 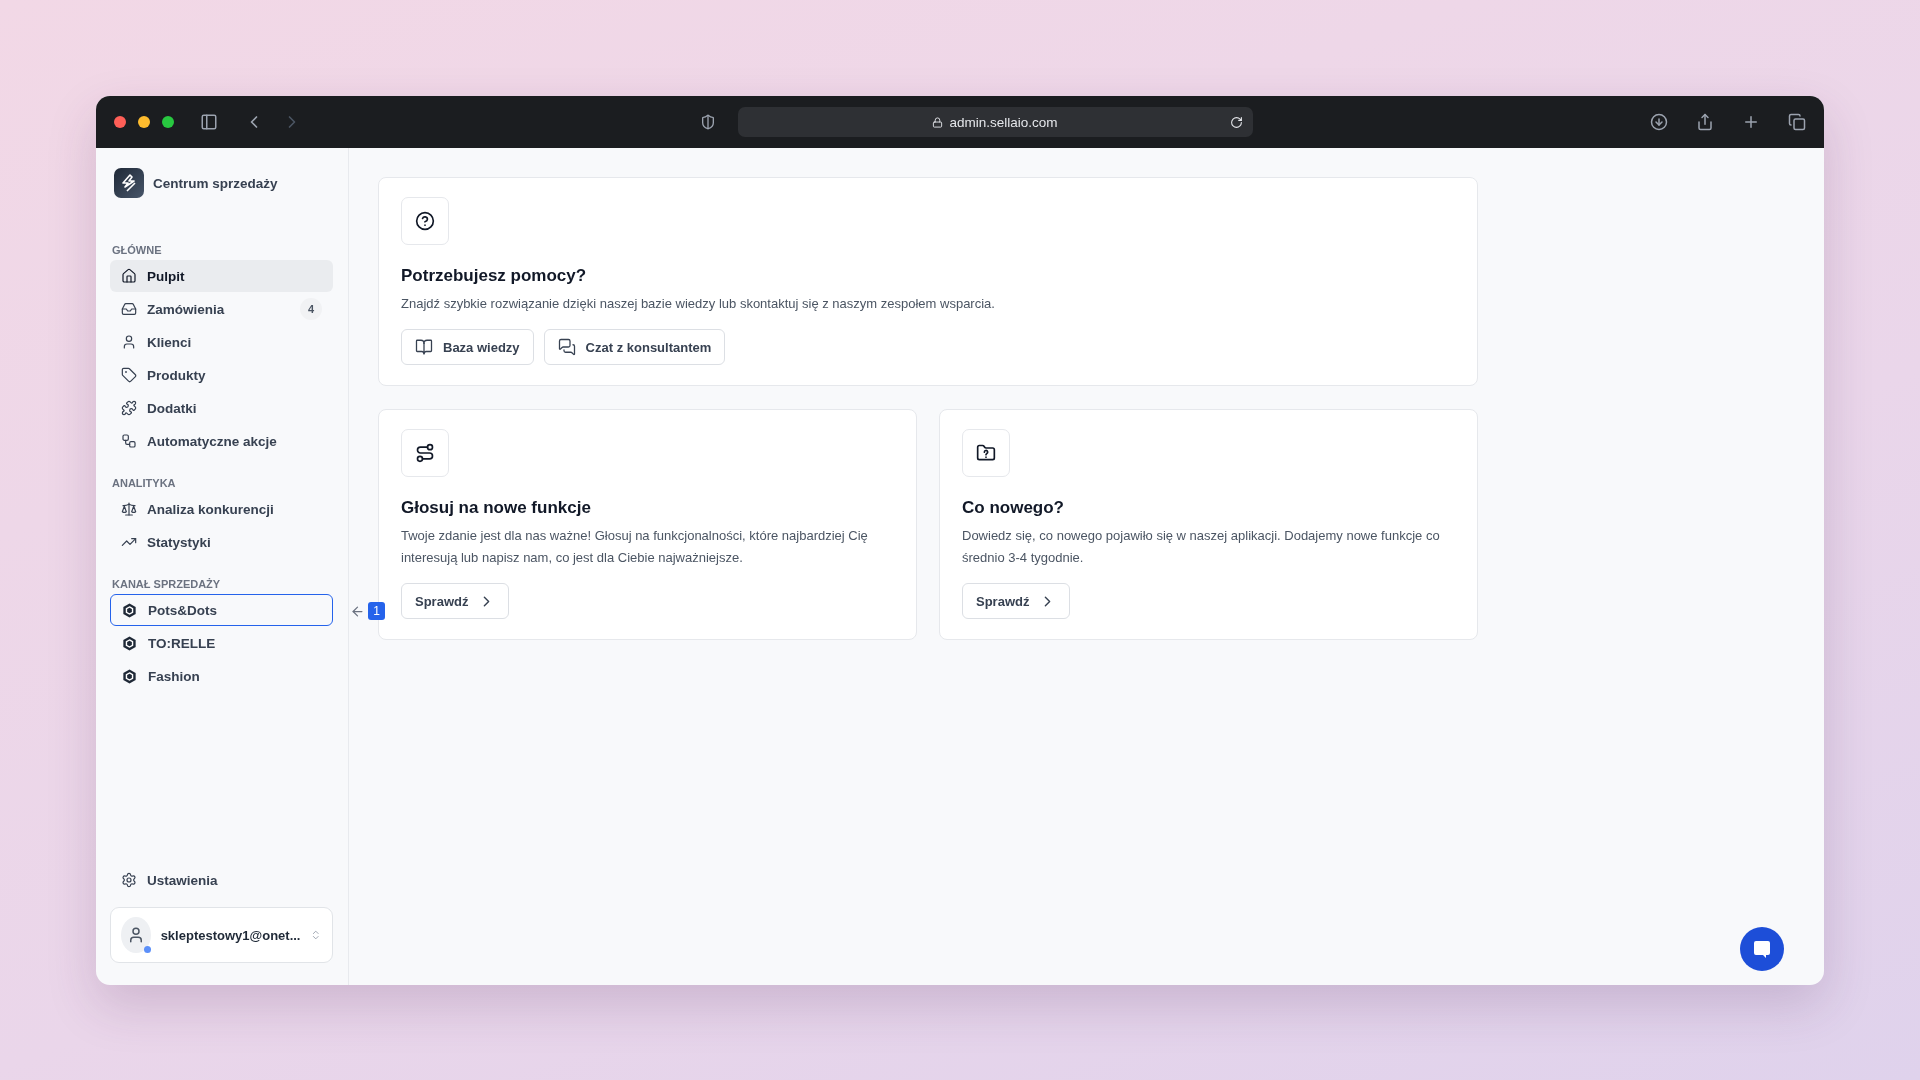 What do you see at coordinates (1003, 122) in the screenshot?
I see `url-text: admin.sellaio.com` at bounding box center [1003, 122].